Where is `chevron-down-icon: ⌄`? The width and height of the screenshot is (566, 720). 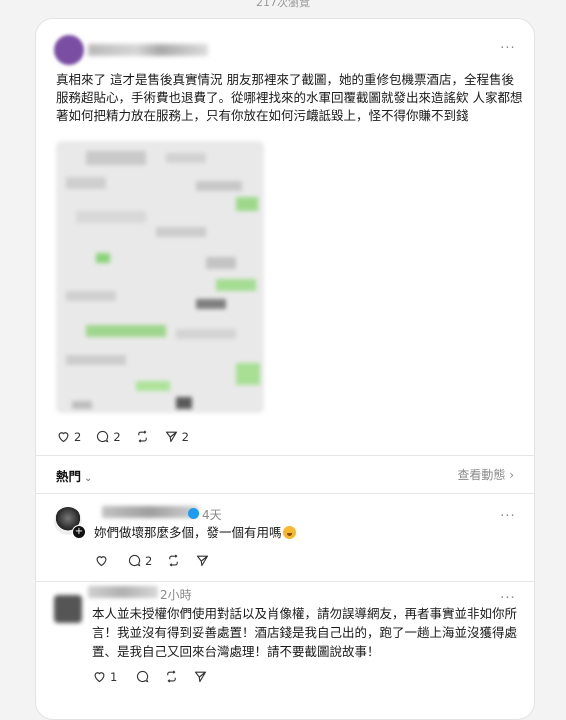
chevron-down-icon: ⌄ is located at coordinates (88, 478).